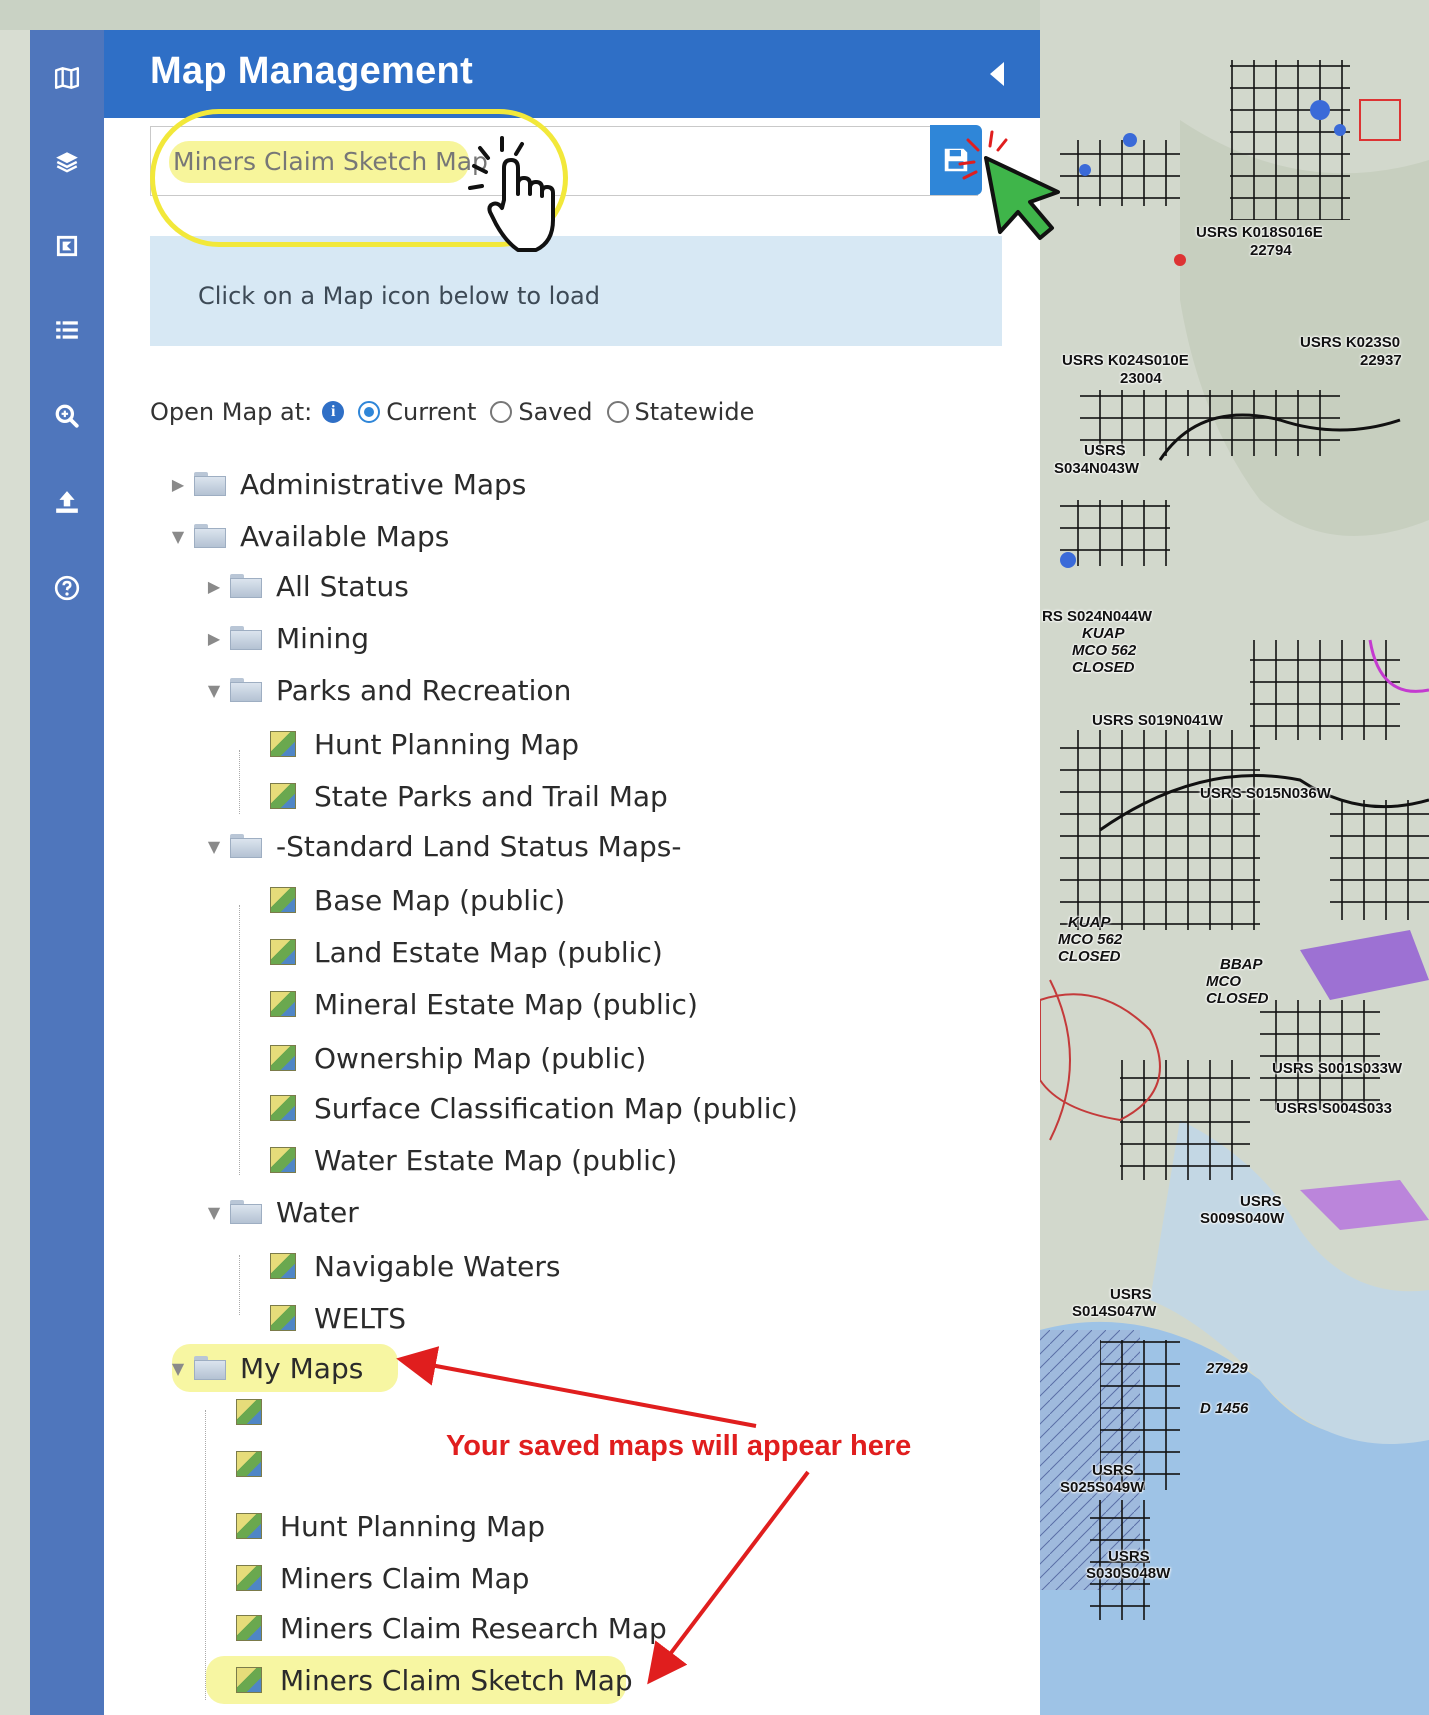 The image size is (1429, 1715). What do you see at coordinates (1224, 1408) in the screenshot?
I see `map-label: D 1456` at bounding box center [1224, 1408].